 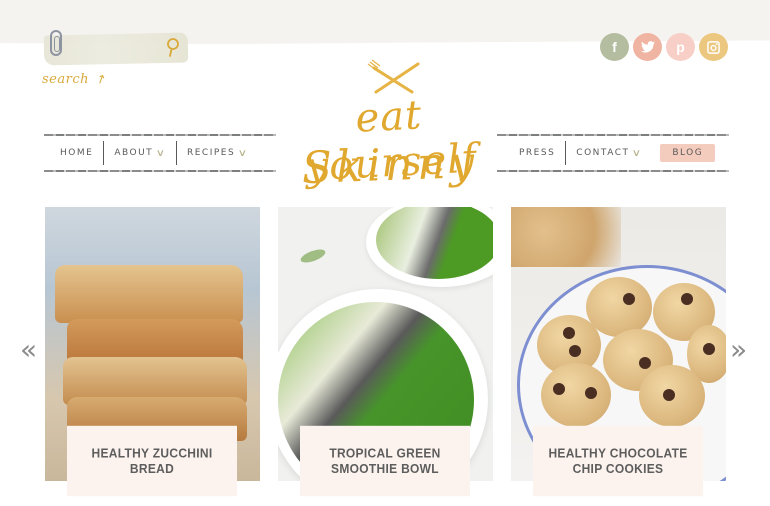 I want to click on nav-item-label: BLOG, so click(x=688, y=153).